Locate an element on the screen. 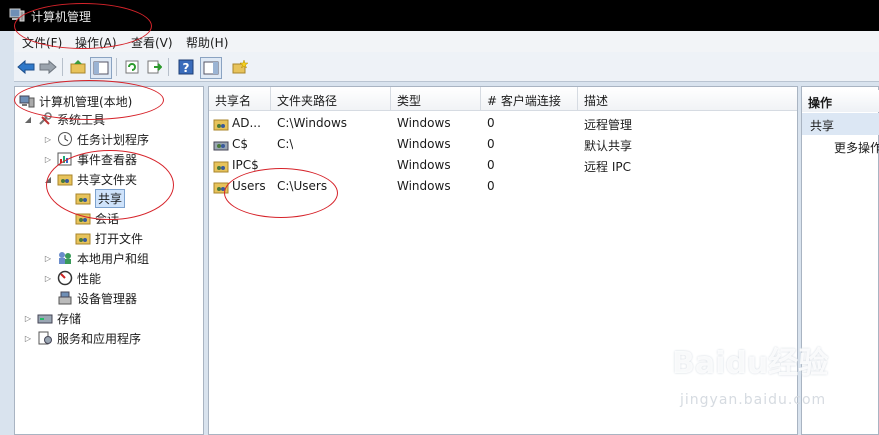 This screenshot has height=435, width=879. column-header-share-name: 共享名 is located at coordinates (240, 99).